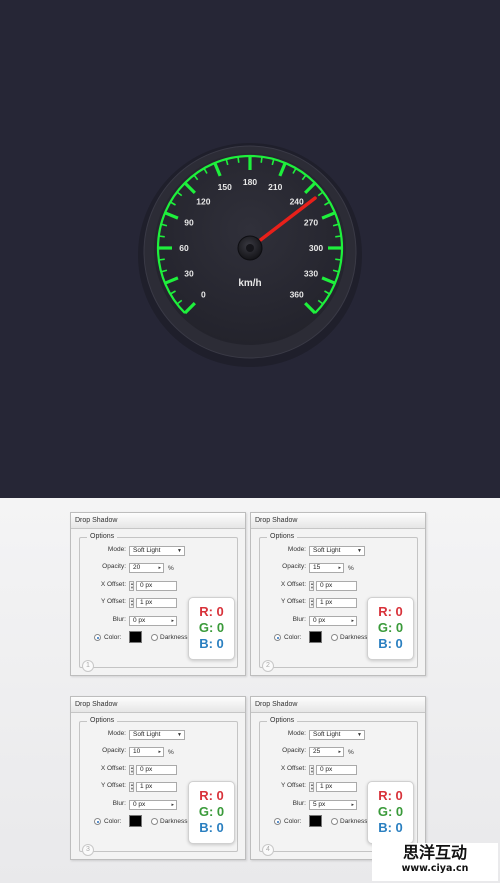 The image size is (500, 883). What do you see at coordinates (189, 223) in the screenshot?
I see `scale-label: 90` at bounding box center [189, 223].